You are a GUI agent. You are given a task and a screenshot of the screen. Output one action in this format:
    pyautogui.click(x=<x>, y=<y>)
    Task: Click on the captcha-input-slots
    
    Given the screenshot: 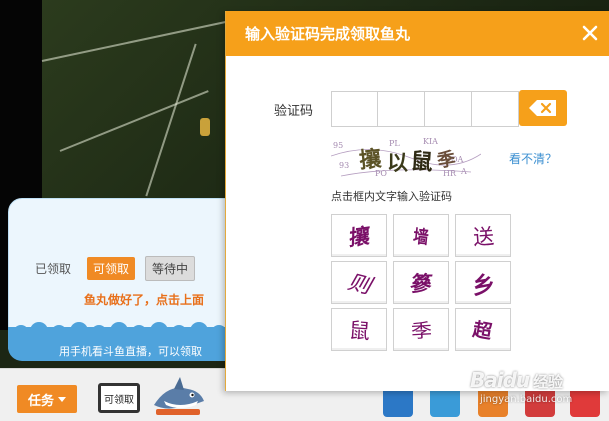 What is the action you would take?
    pyautogui.click(x=425, y=109)
    